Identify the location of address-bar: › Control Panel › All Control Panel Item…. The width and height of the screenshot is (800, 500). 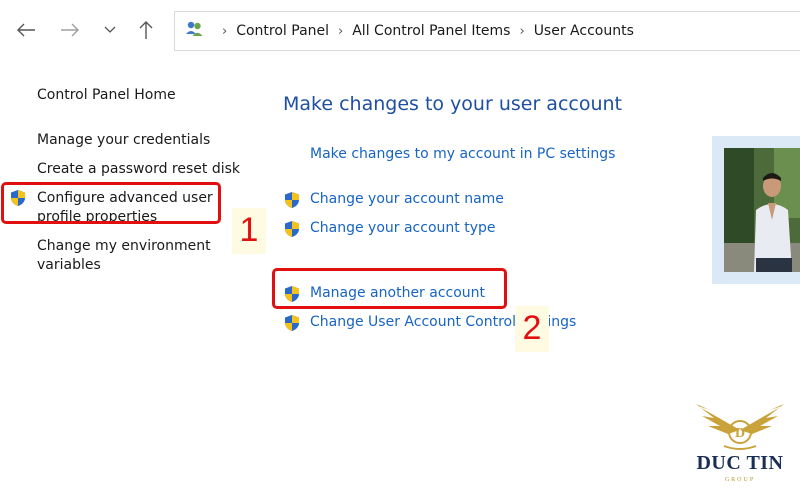
(487, 31).